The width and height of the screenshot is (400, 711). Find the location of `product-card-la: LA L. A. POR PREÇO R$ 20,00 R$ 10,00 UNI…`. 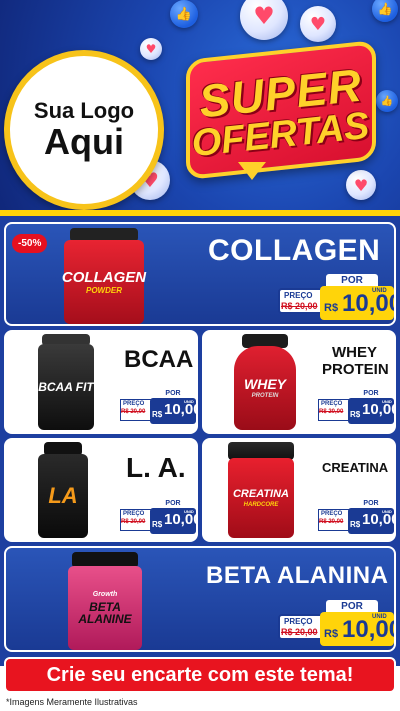

product-card-la: LA L. A. POR PREÇO R$ 20,00 R$ 10,00 UNI… is located at coordinates (101, 490).